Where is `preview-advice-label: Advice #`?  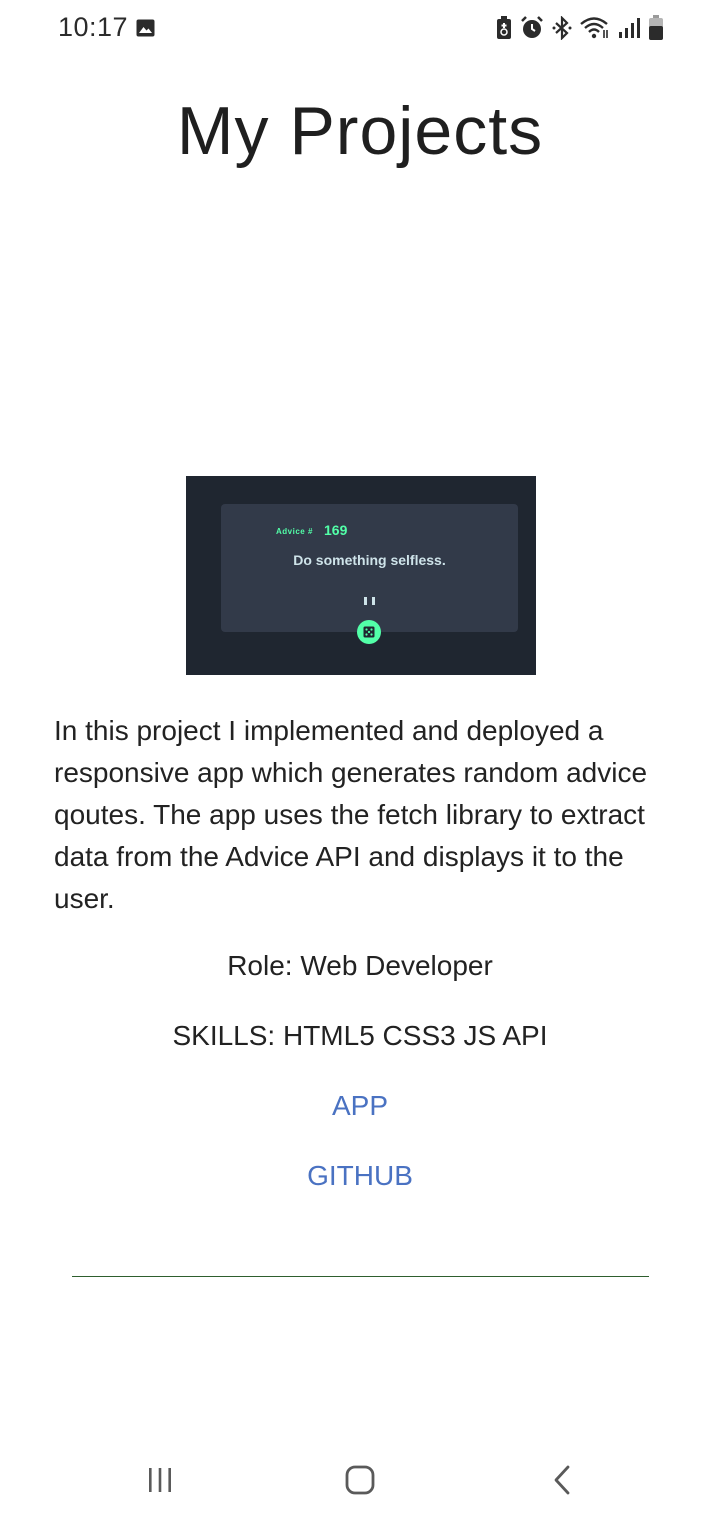
preview-advice-label: Advice # is located at coordinates (294, 531).